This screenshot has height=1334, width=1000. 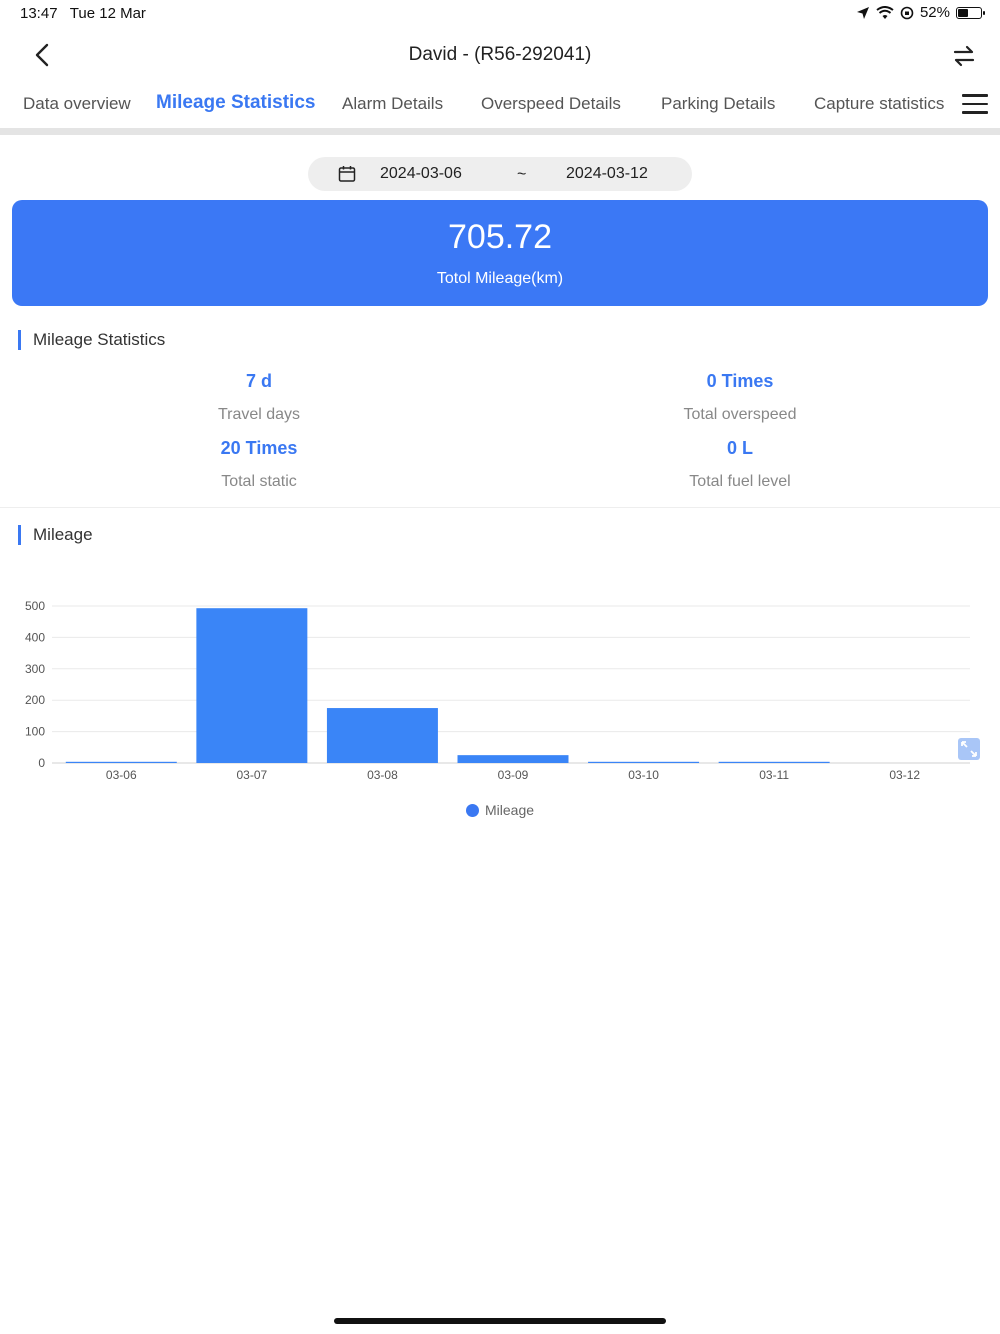 I want to click on swap-arrows-icon, so click(x=964, y=56).